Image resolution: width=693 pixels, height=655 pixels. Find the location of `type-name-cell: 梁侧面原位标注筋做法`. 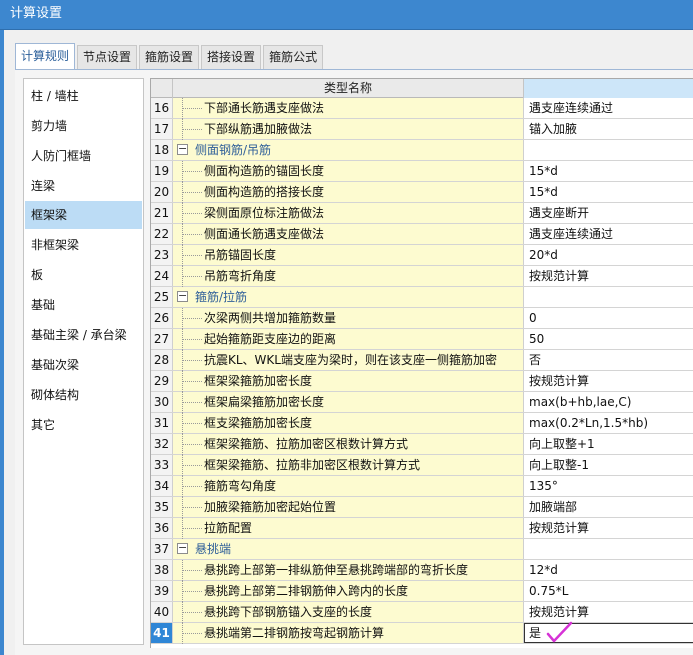

type-name-cell: 梁侧面原位标注筋做法 is located at coordinates (348, 213).